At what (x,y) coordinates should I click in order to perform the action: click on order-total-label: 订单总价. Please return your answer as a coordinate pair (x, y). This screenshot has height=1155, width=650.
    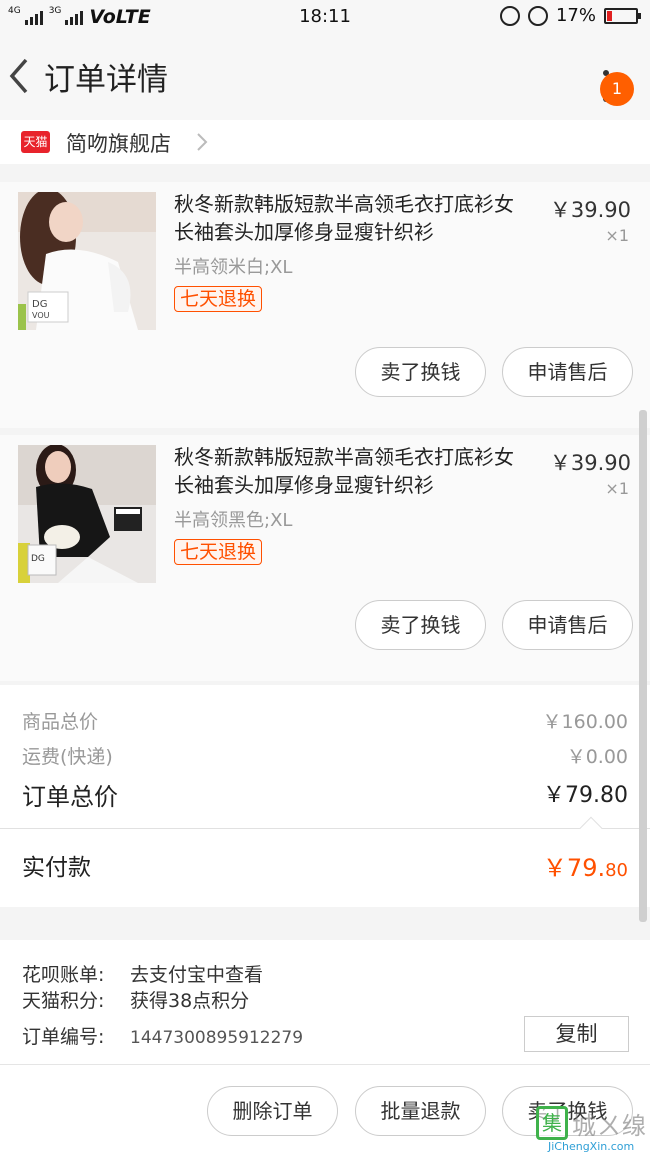
    Looking at the image, I should click on (70, 797).